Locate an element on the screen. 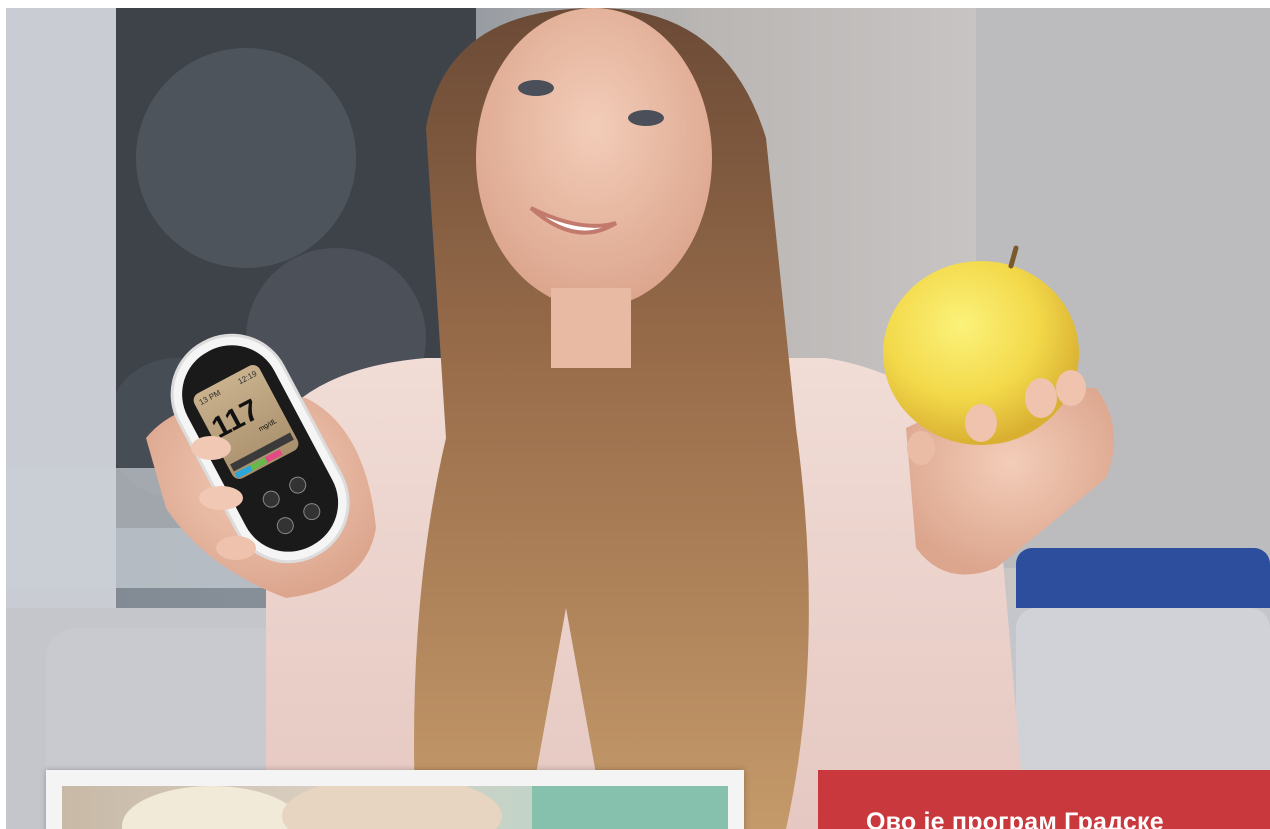  program-photo-card is located at coordinates (395, 799).